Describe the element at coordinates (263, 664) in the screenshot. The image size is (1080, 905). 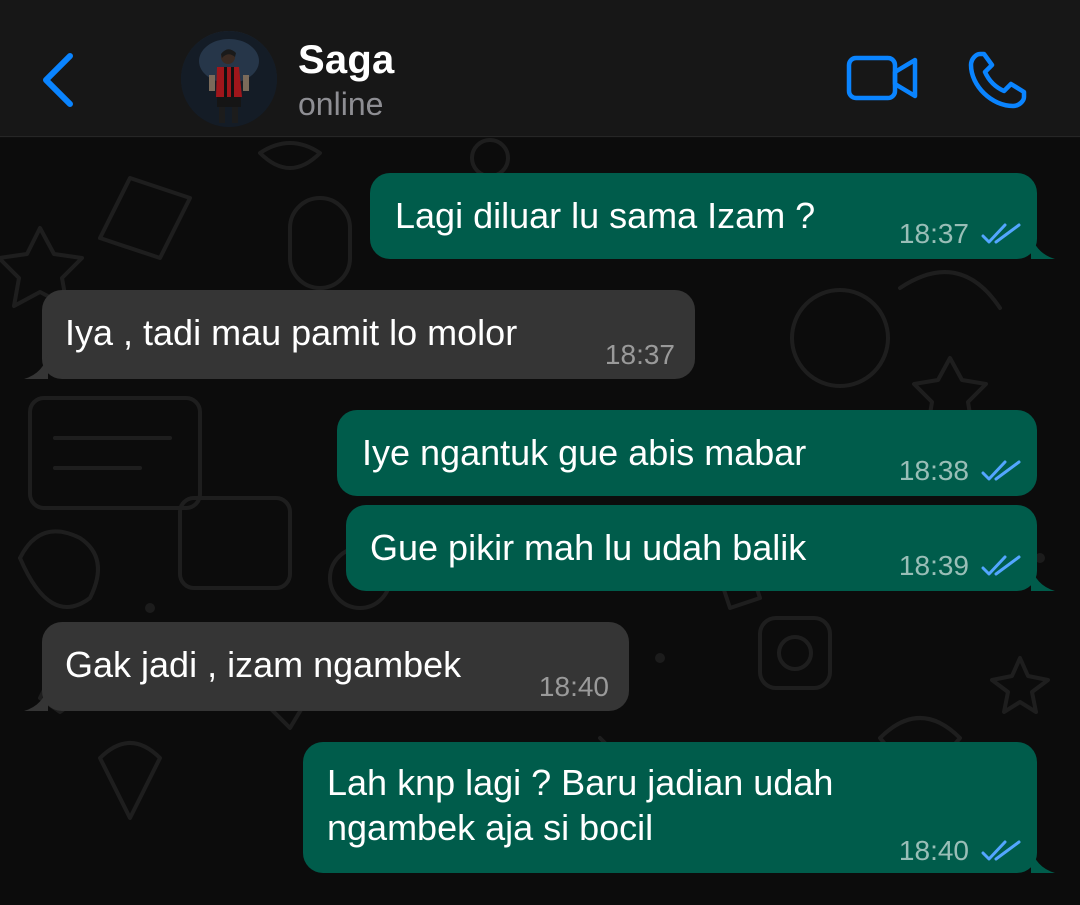
I see `message-text: Gak jadi , izam ngambek` at that location.